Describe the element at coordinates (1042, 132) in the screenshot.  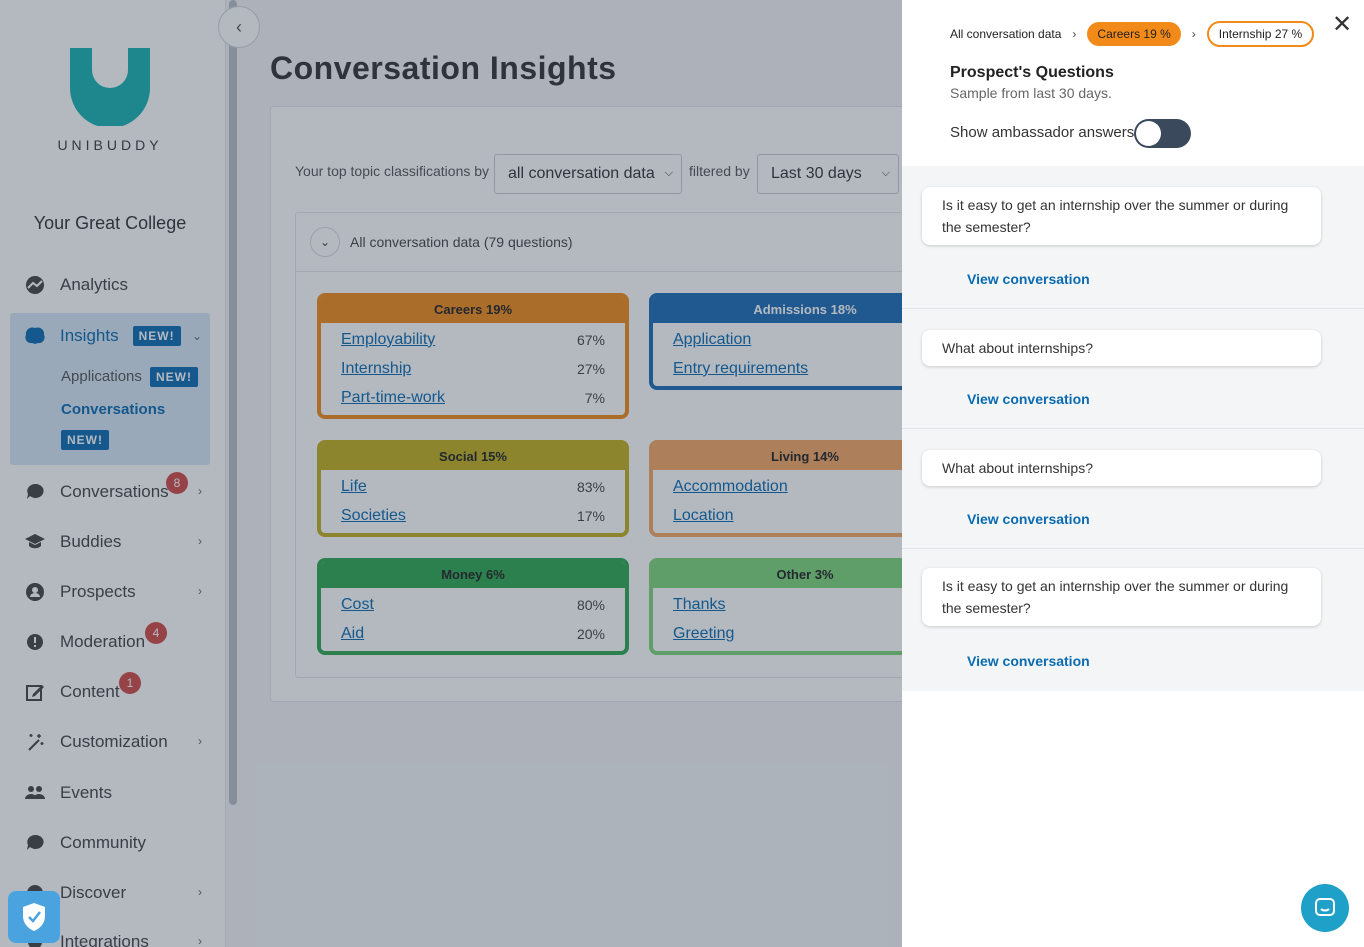
I see `toggle-label: Show ambassador answers` at that location.